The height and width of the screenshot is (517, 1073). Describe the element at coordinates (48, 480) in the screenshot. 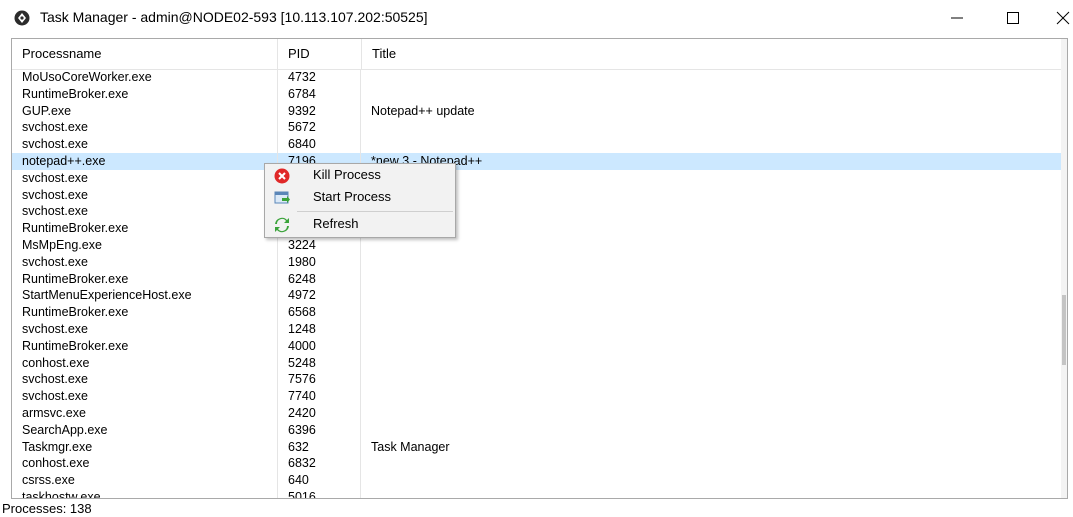

I see `process-name-cell: csrss.exe` at that location.